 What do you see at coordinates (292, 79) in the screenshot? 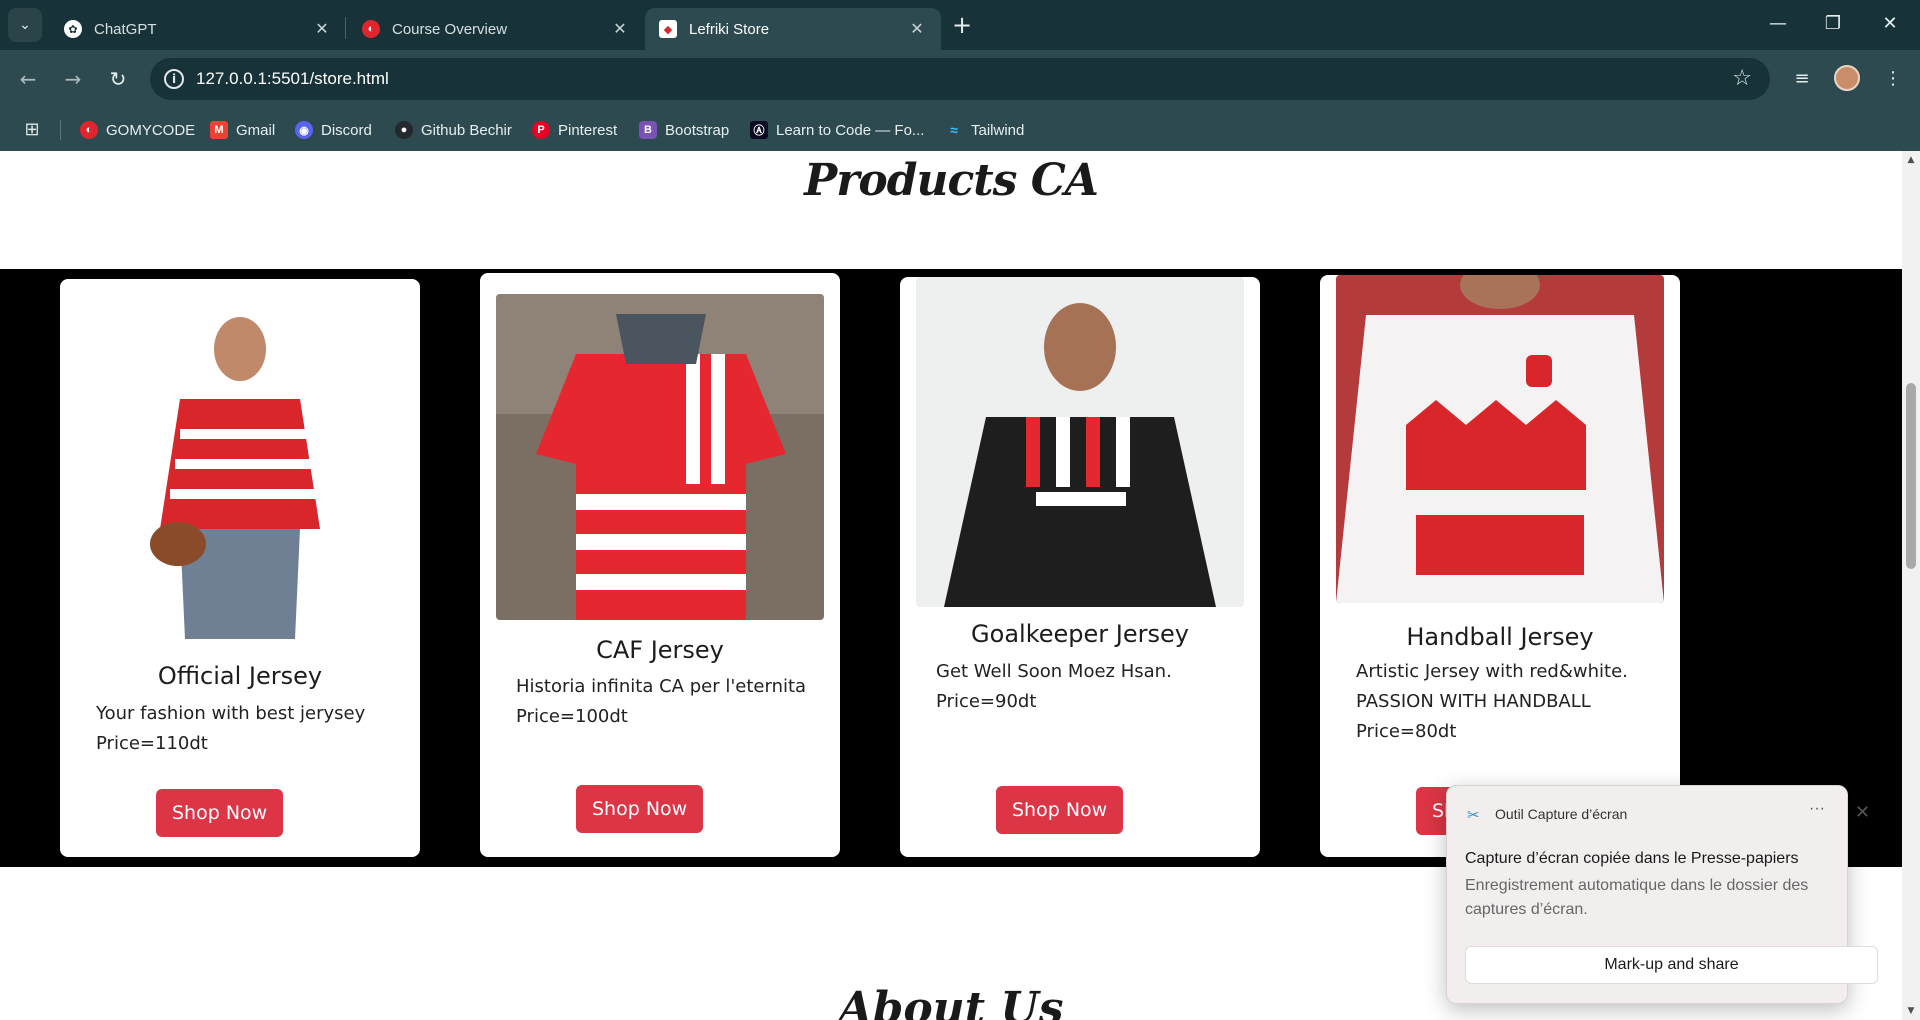
I see `url-text: 127.0.0.1:5501/store.html` at bounding box center [292, 79].